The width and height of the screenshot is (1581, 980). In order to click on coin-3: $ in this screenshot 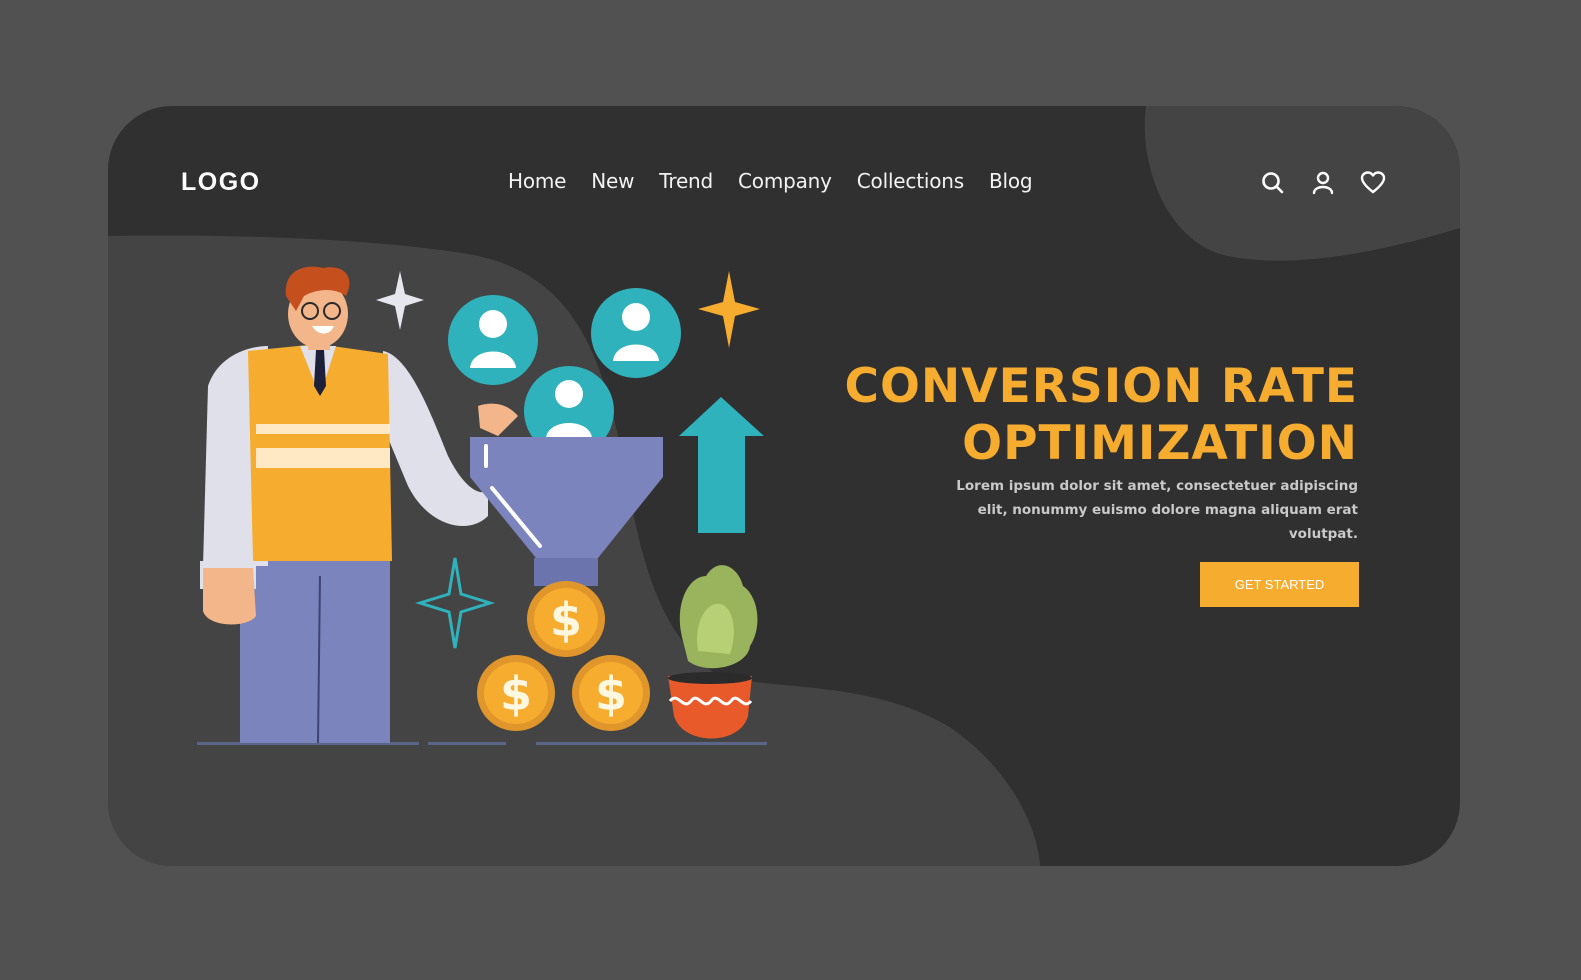, I will do `click(611, 693)`.